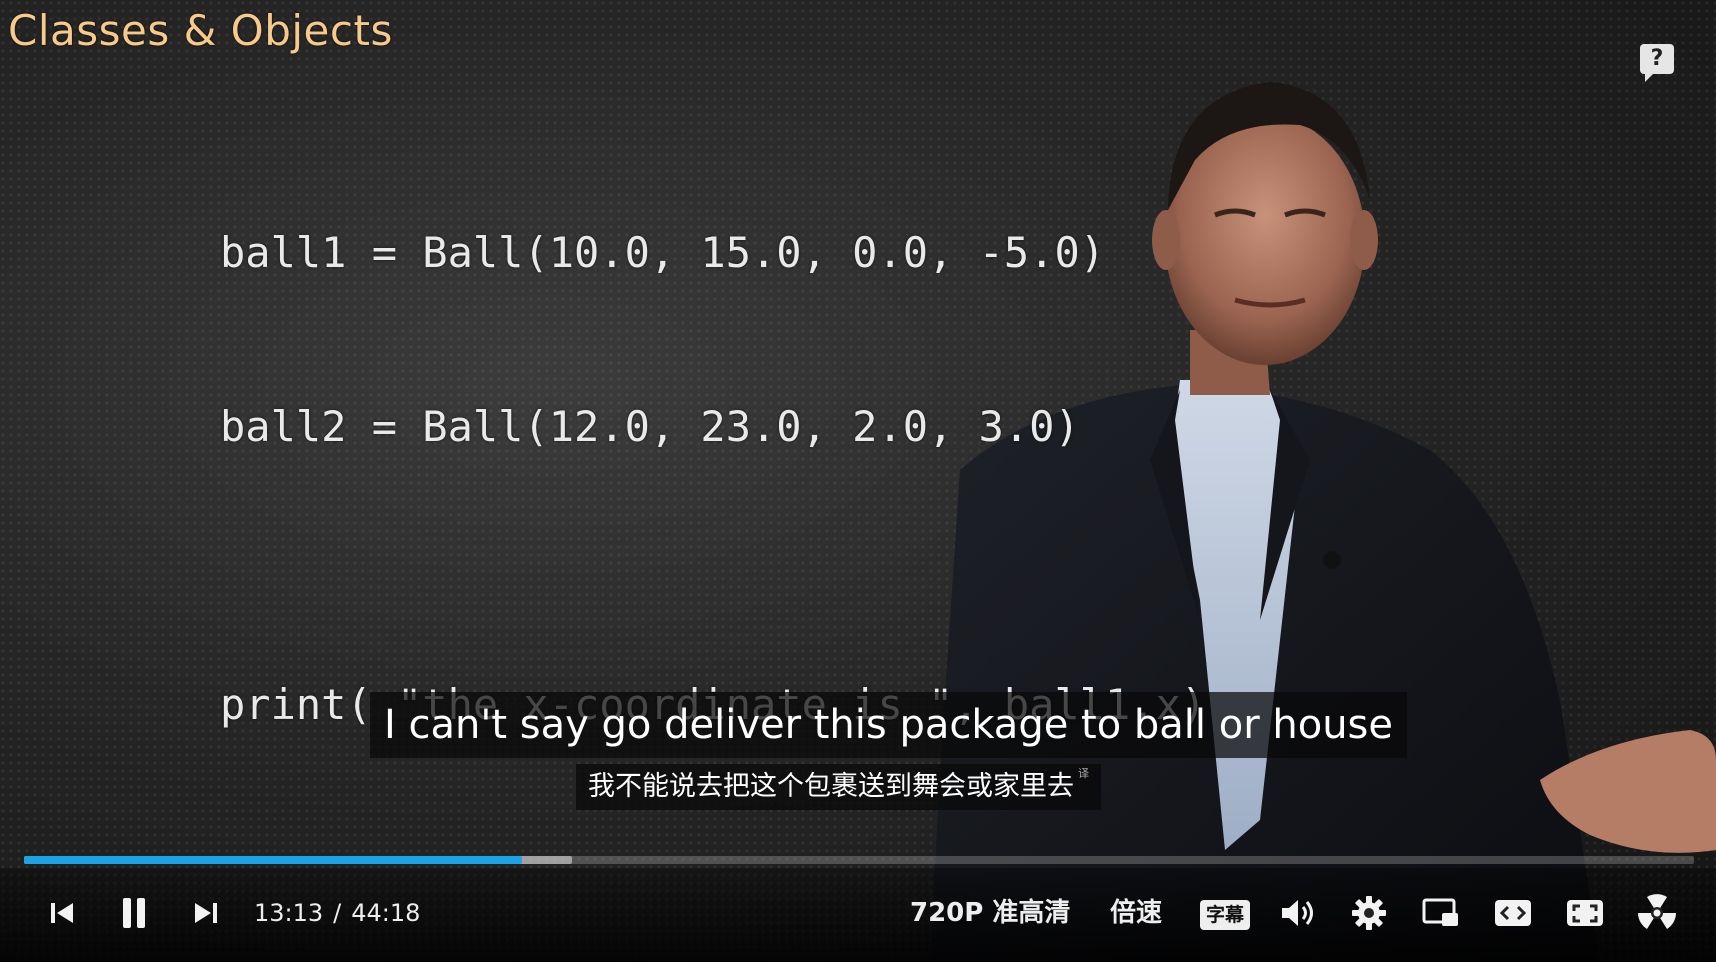  Describe the element at coordinates (386, 913) in the screenshot. I see `duration: 44:18` at that location.